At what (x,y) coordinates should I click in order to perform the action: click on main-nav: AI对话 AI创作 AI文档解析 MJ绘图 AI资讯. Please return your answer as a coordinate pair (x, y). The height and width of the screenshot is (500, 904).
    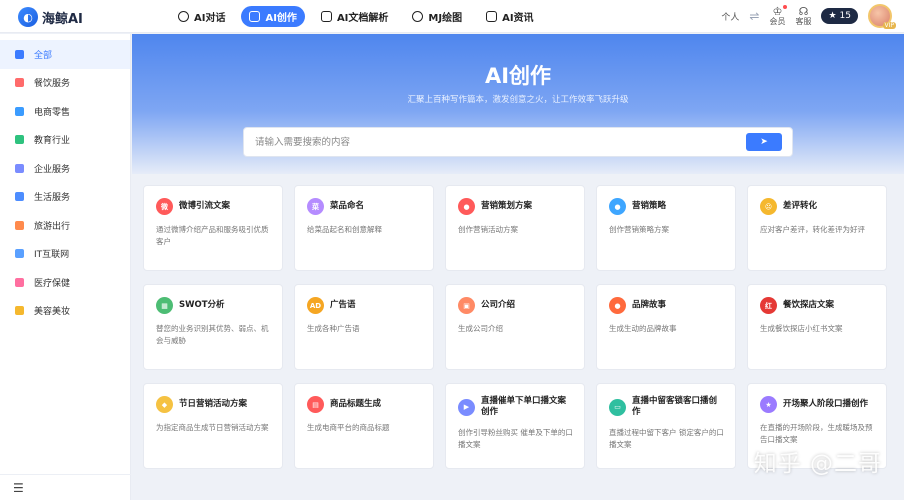
    Looking at the image, I should click on (356, 16).